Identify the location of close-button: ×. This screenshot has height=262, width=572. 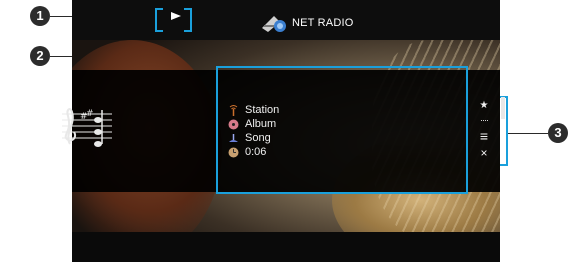
(484, 153).